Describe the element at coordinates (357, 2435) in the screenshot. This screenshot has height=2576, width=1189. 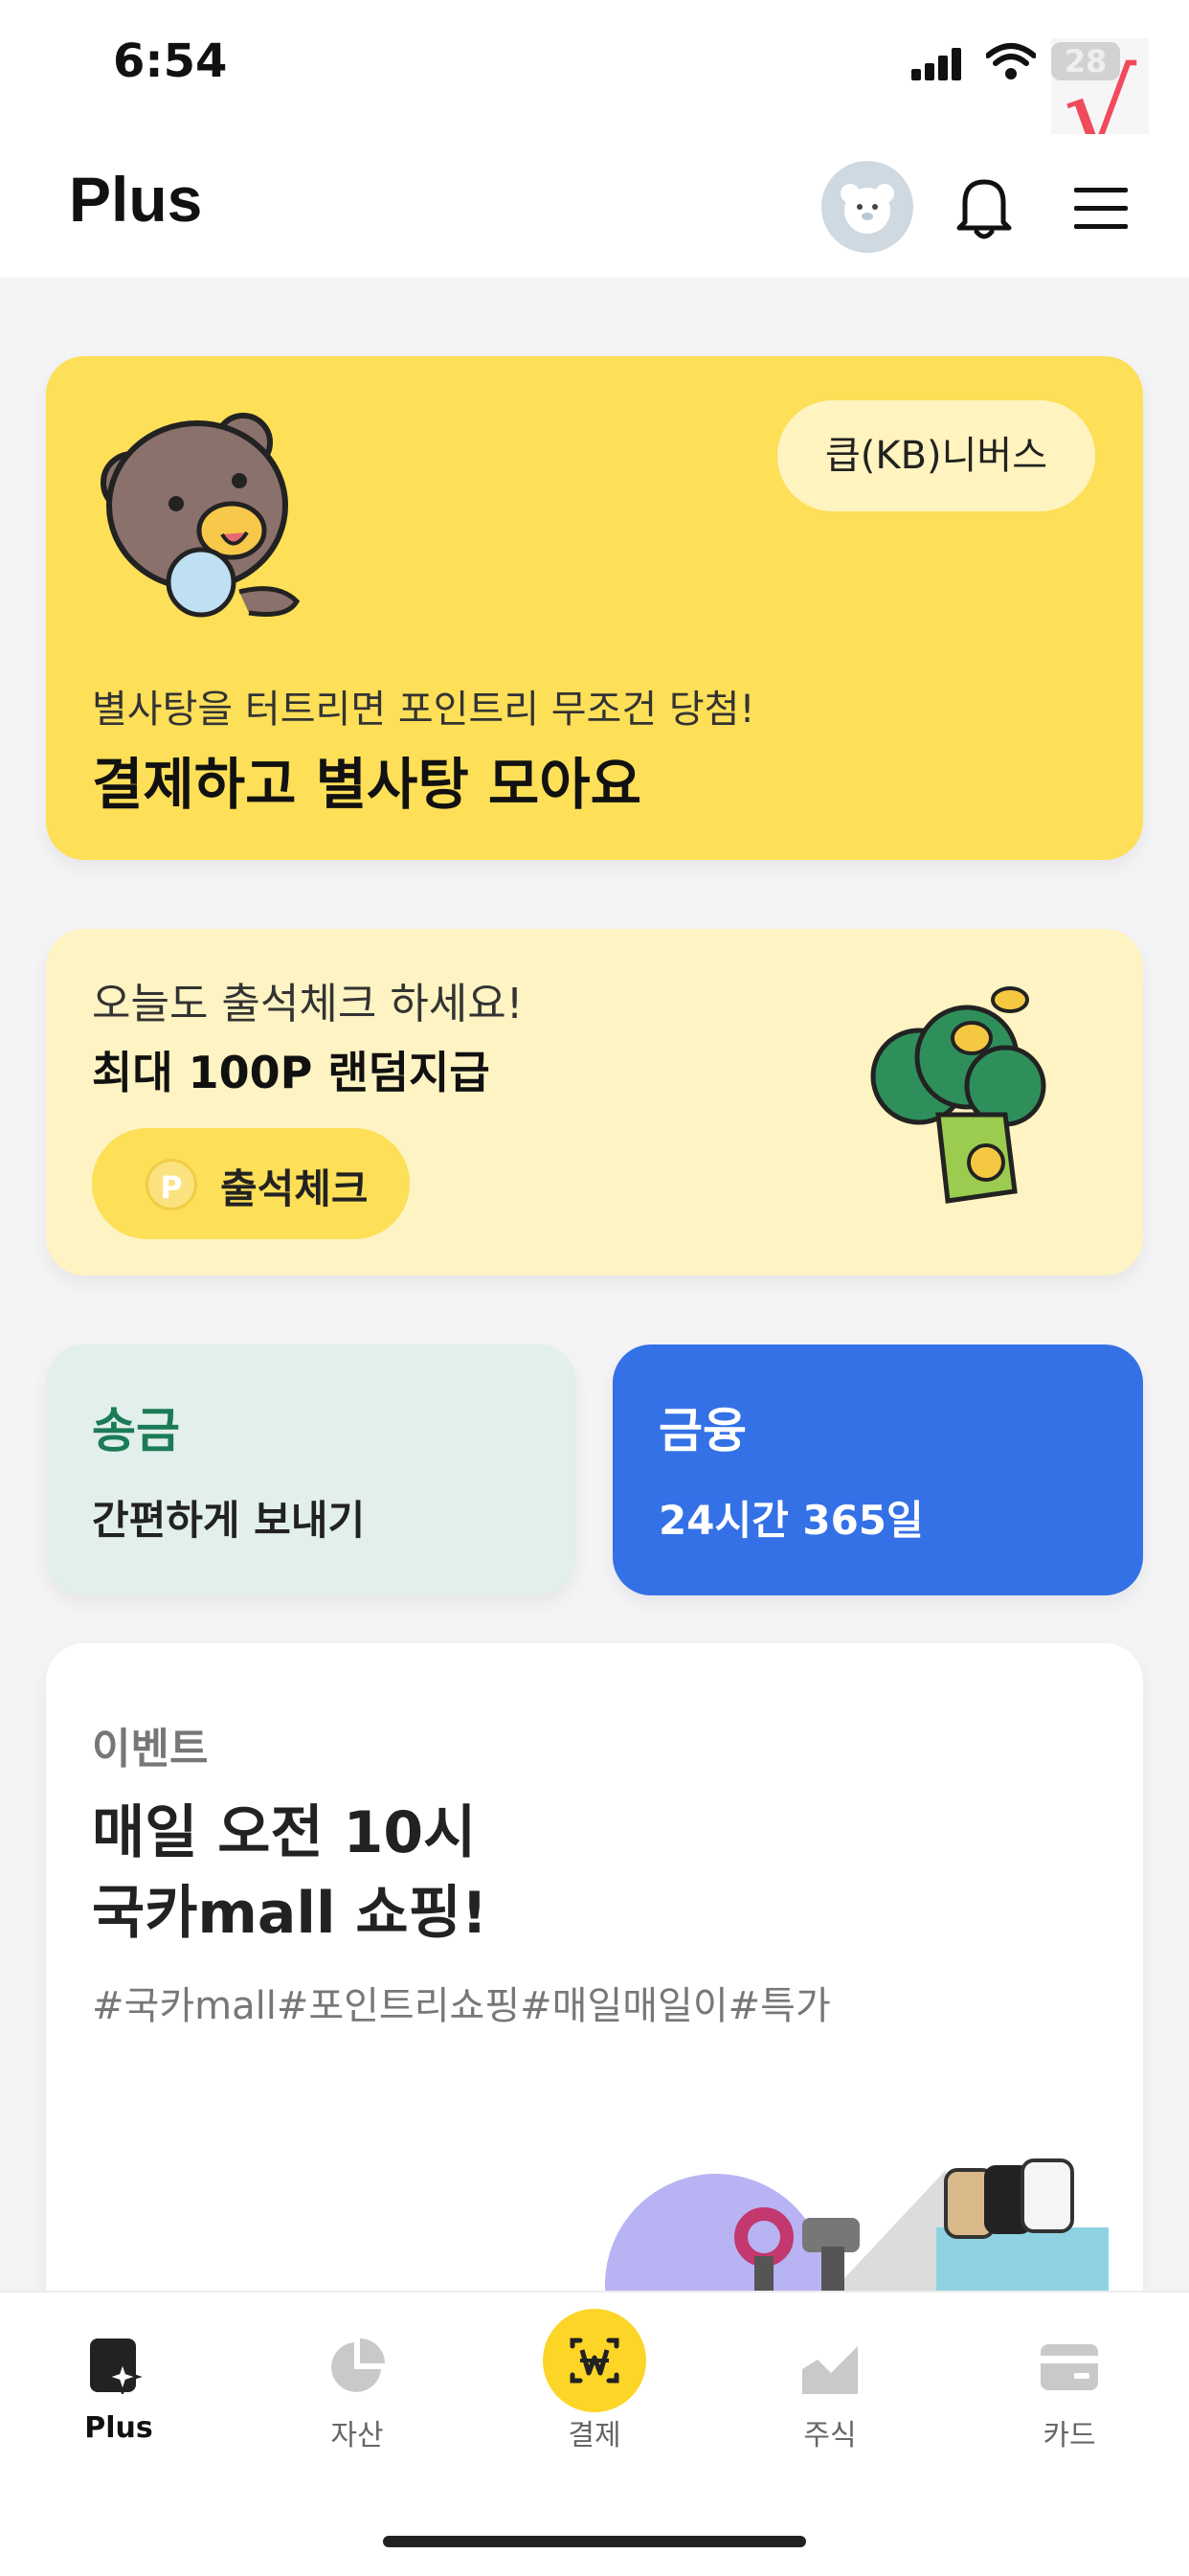
I see `tab-assets-label: 자산` at that location.